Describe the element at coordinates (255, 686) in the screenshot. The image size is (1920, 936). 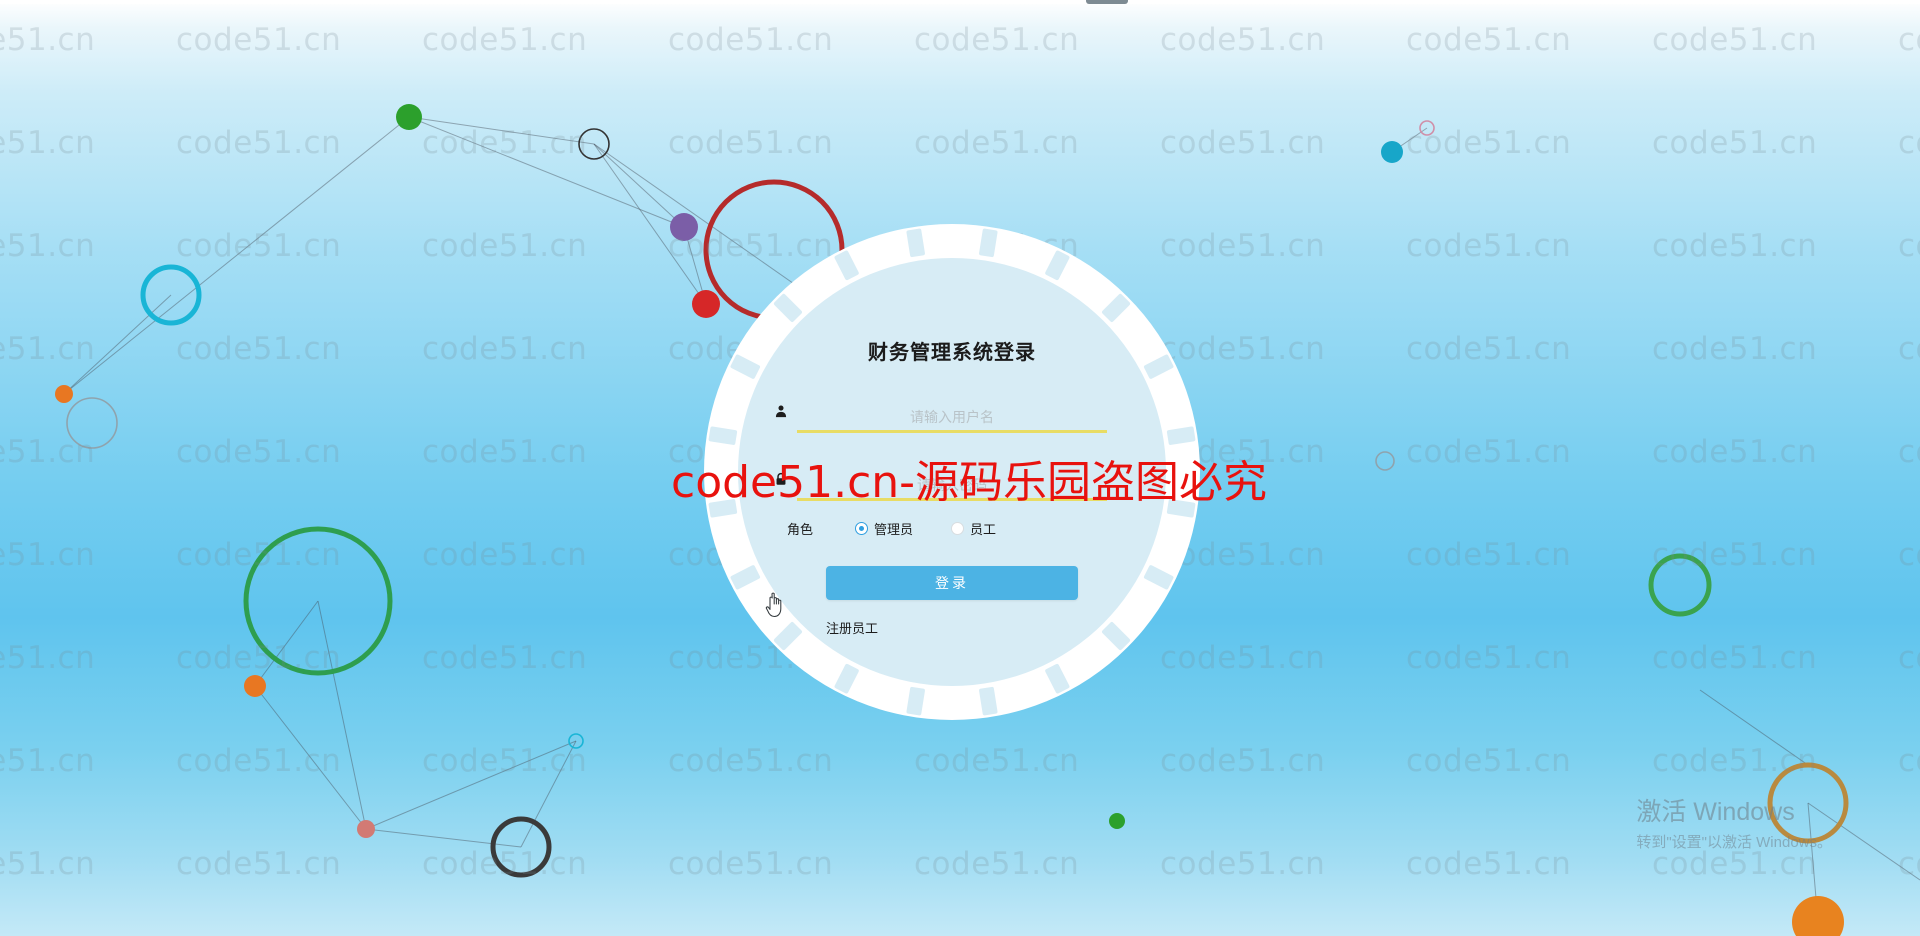
I see `node-orange-mid` at that location.